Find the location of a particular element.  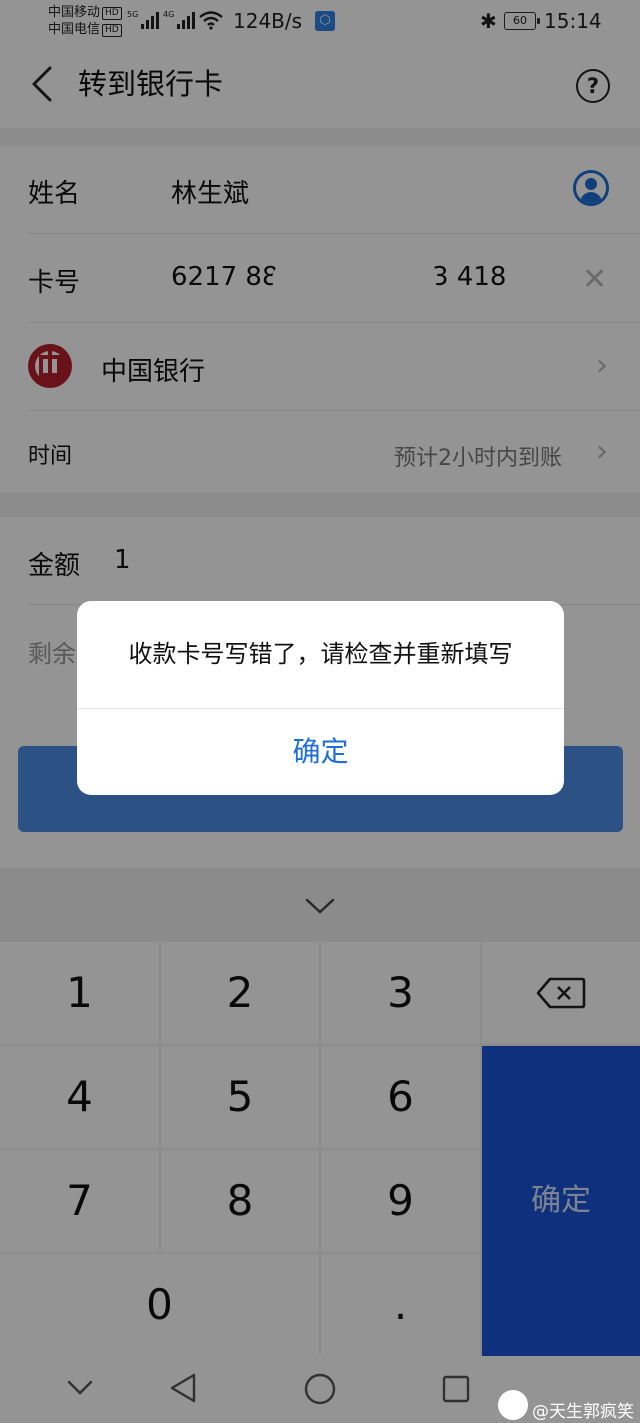

error-dialog: 收款卡号写错了，请检查并重新填写 确定 is located at coordinates (320, 698).